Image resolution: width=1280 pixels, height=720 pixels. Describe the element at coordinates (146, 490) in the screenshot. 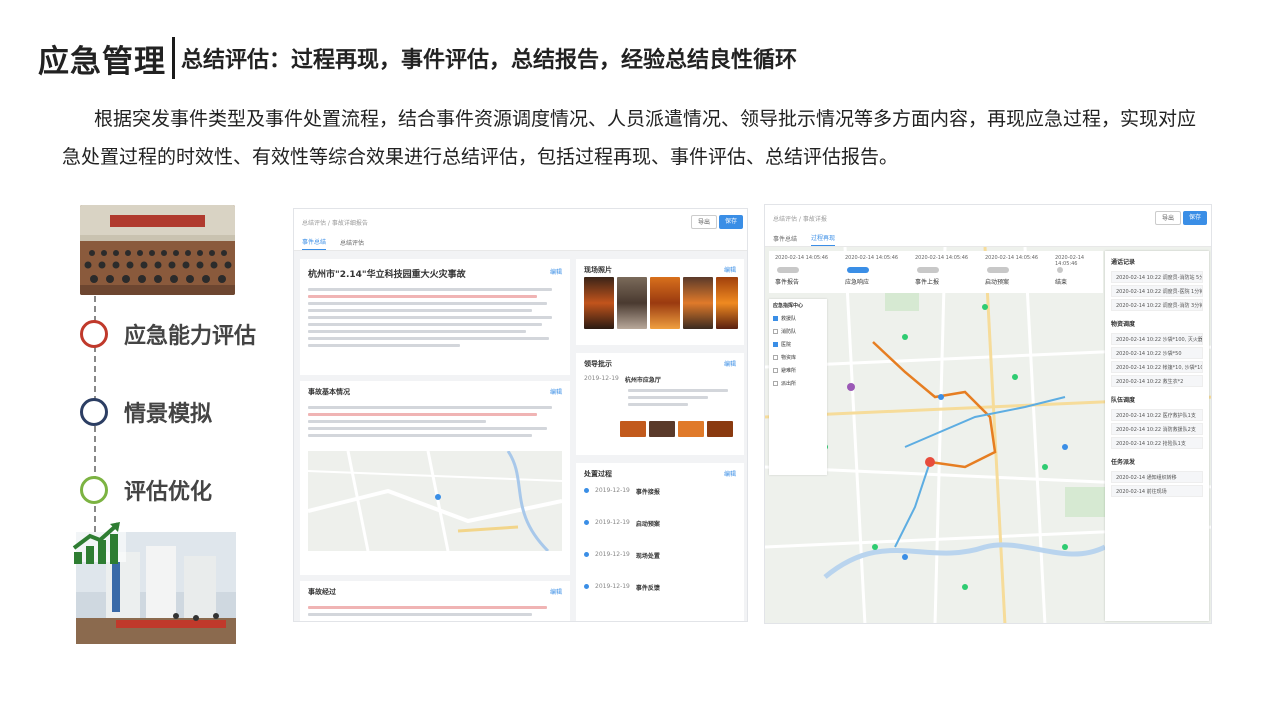

I see `timeline-item-optimization: 评估优化` at that location.